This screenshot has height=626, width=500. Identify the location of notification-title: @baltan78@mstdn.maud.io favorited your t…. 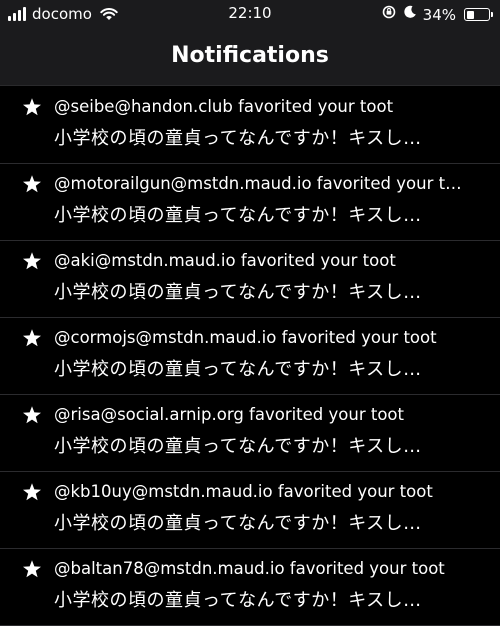
(249, 568).